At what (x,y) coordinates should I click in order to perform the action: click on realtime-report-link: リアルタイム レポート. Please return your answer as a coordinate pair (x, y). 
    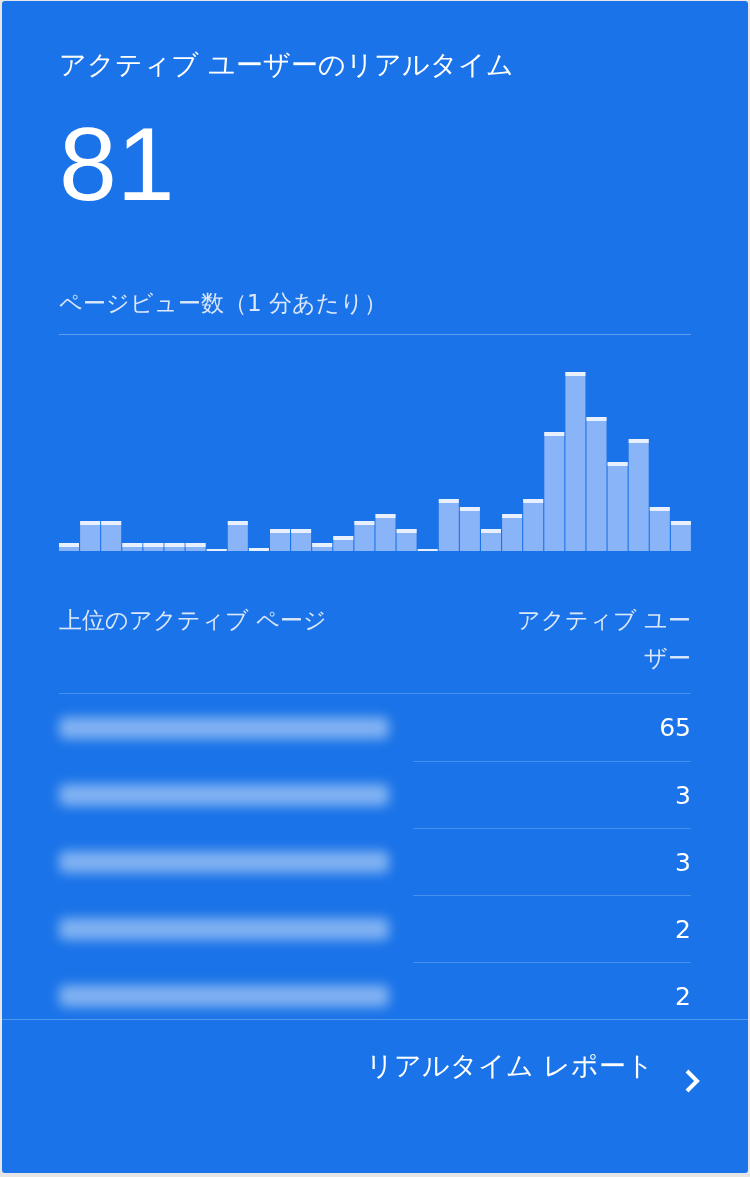
    Looking at the image, I should click on (510, 1066).